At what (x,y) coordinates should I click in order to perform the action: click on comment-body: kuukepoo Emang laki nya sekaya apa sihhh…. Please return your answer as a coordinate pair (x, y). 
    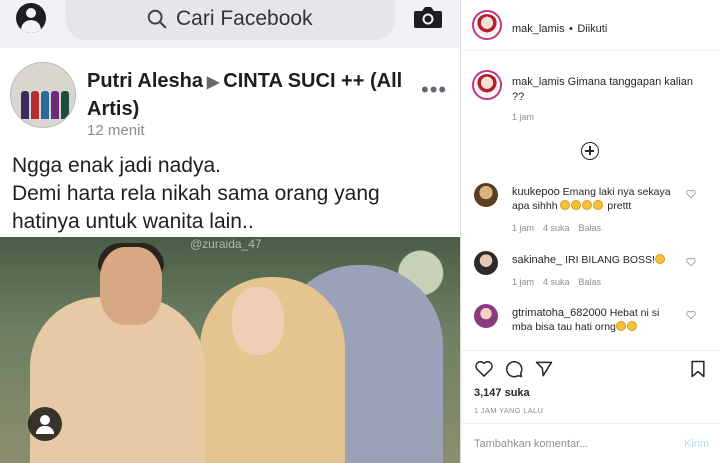
    Looking at the image, I should click on (597, 199).